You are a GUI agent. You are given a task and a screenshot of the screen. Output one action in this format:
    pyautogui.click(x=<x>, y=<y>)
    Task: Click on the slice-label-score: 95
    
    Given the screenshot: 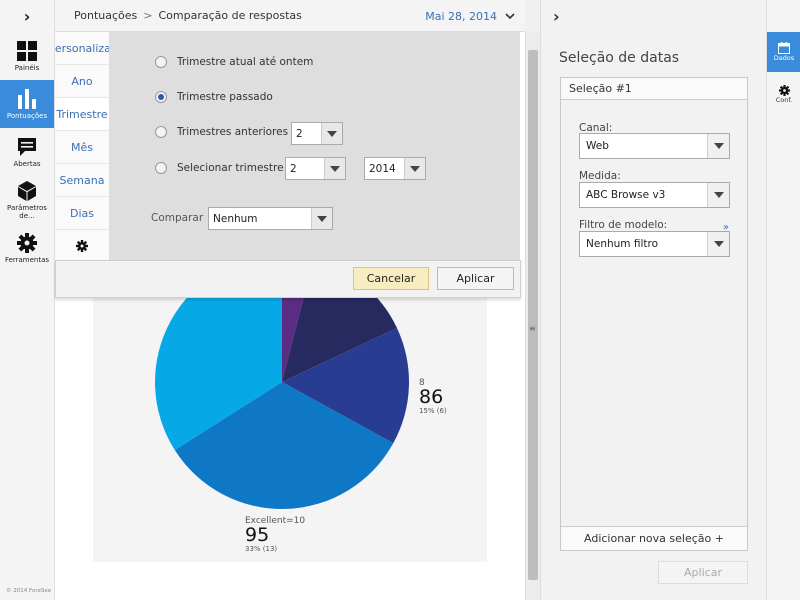 What is the action you would take?
    pyautogui.click(x=257, y=535)
    